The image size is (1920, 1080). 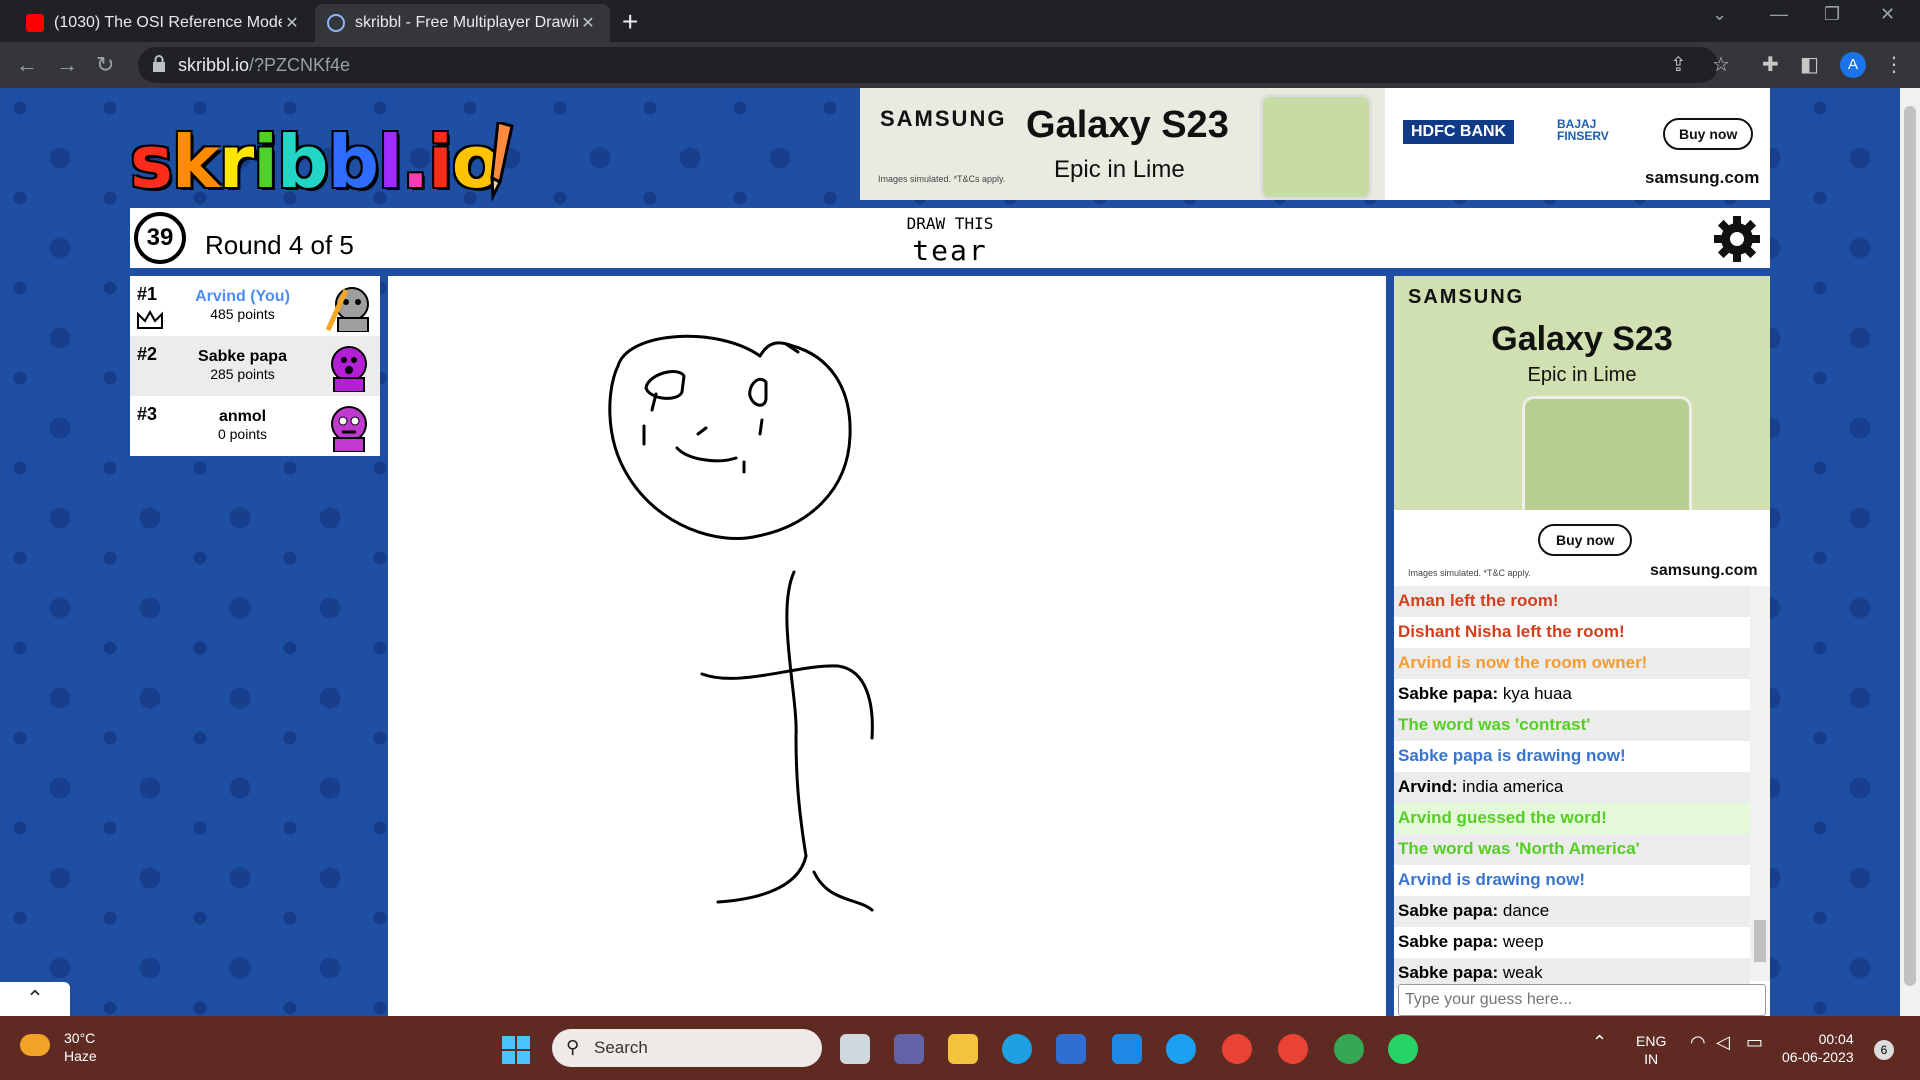 What do you see at coordinates (1492, 879) in the screenshot?
I see `chat-text: Arvind is drawing now!` at bounding box center [1492, 879].